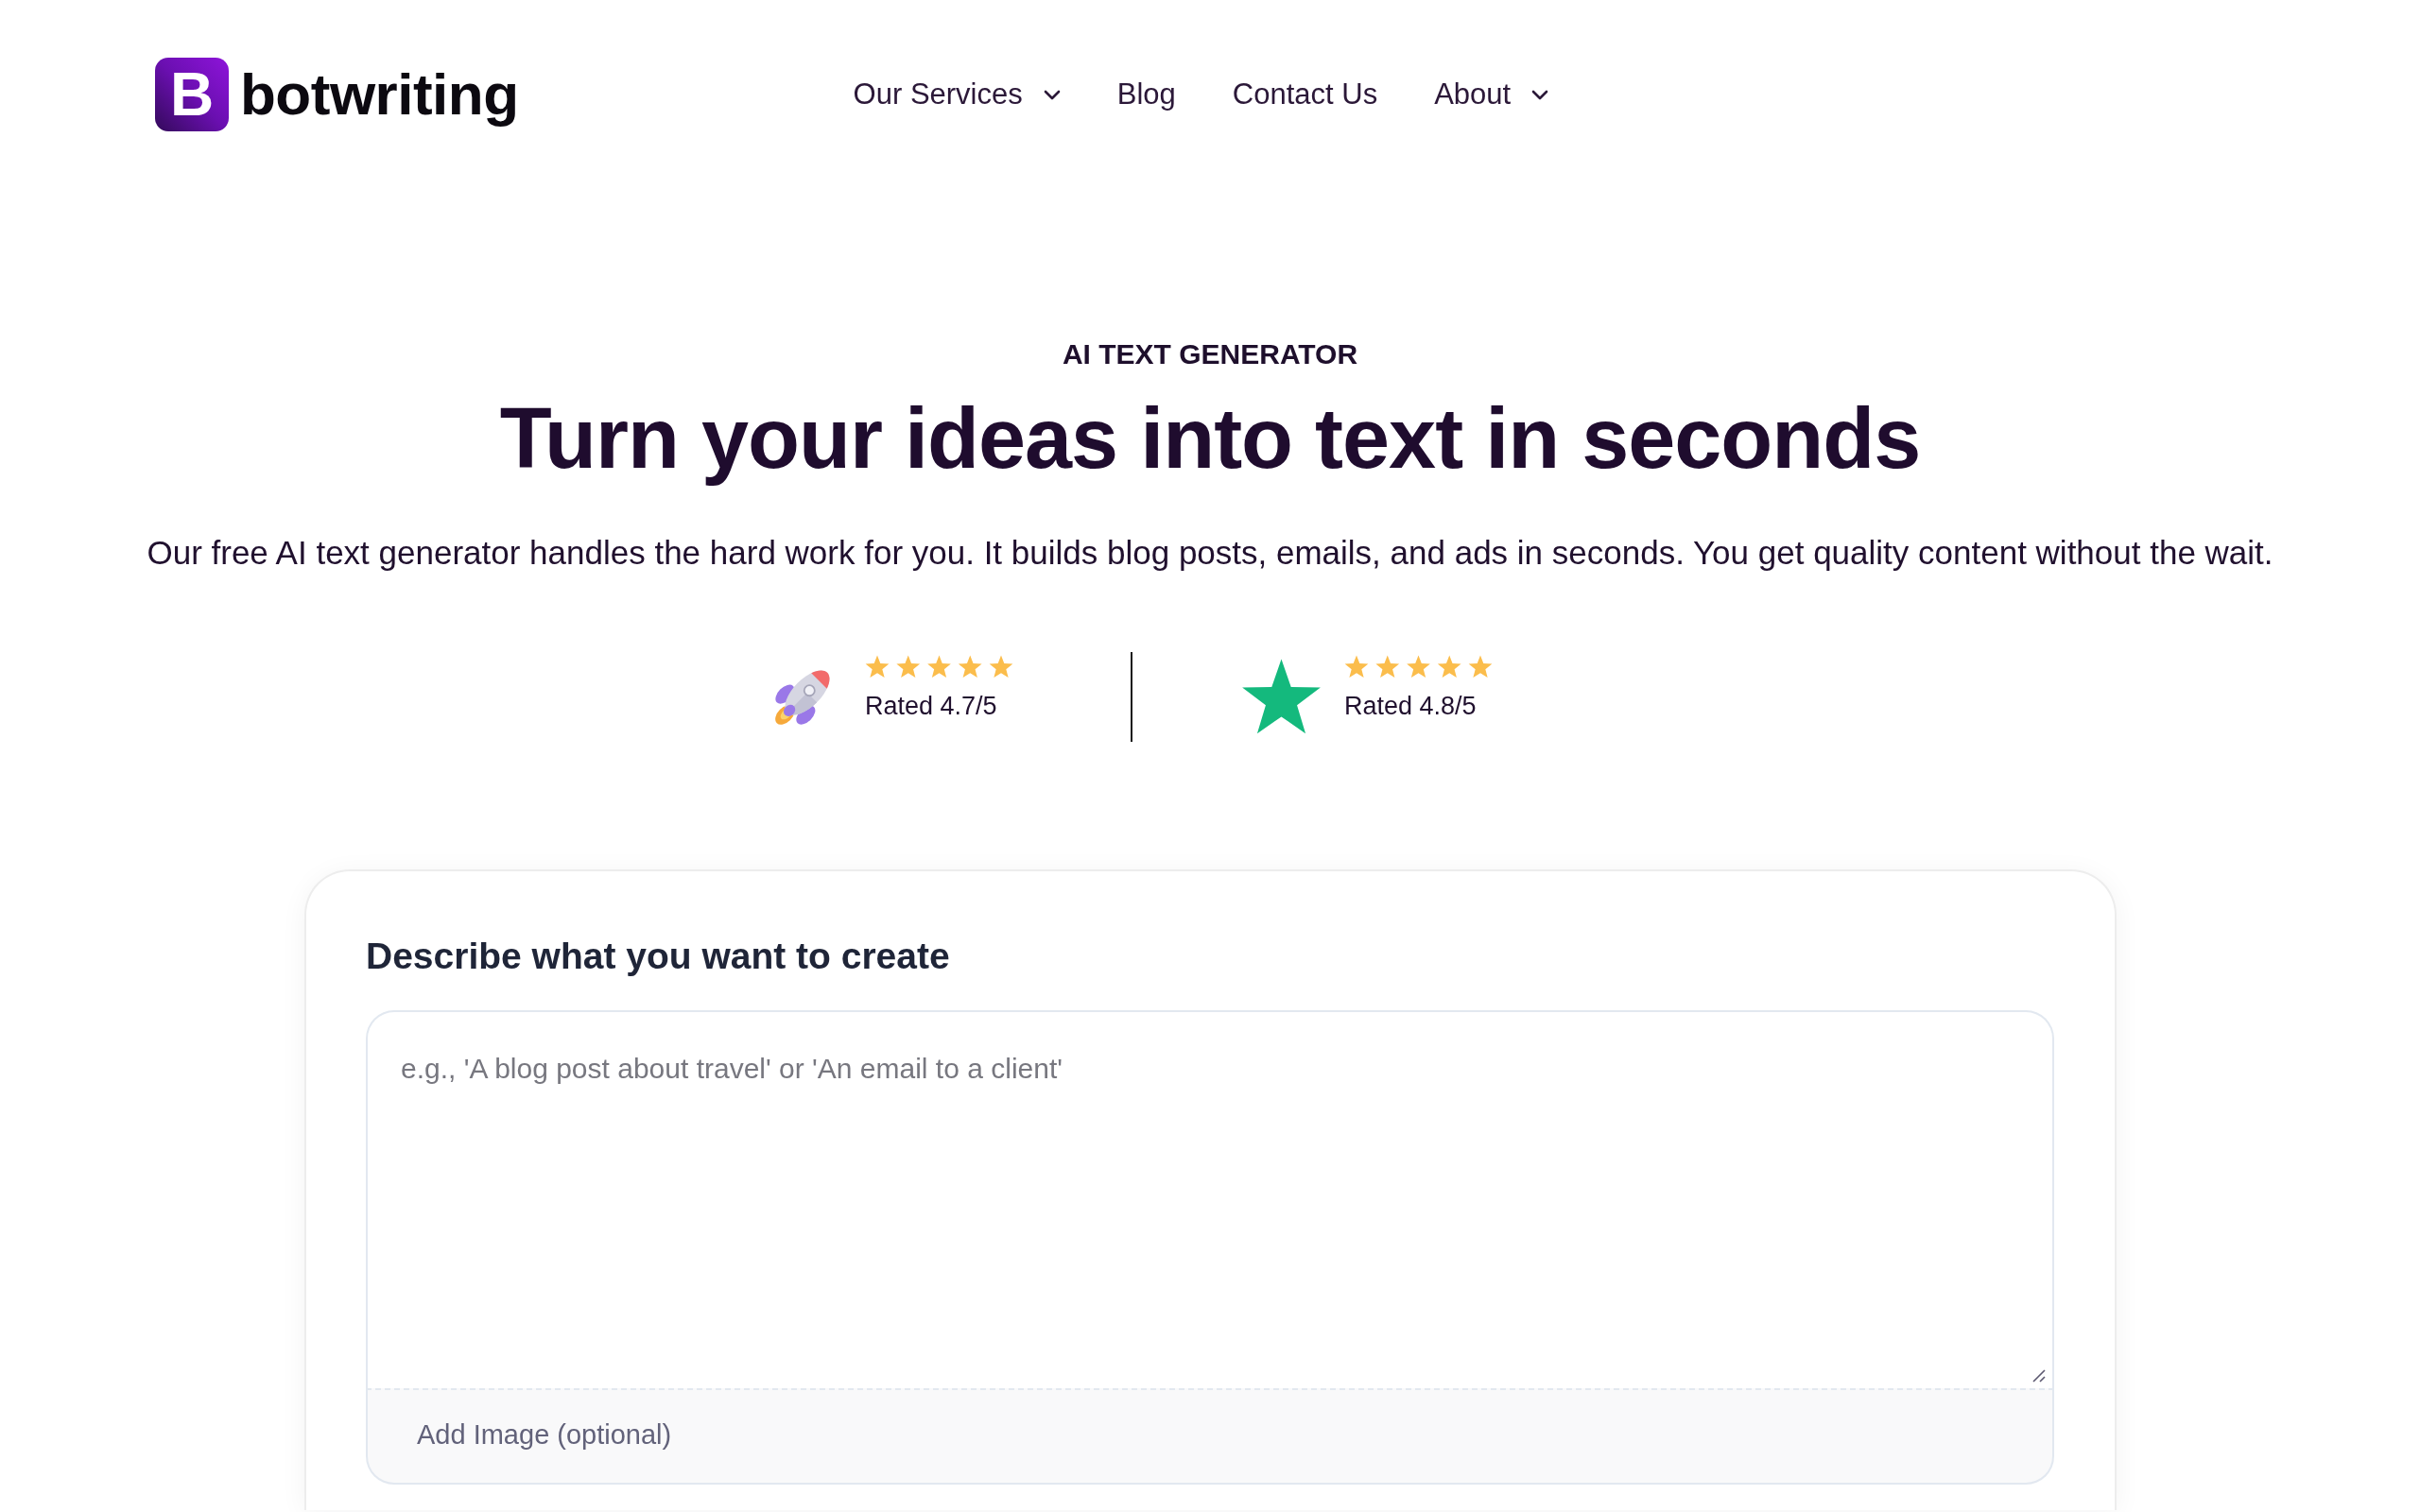 The height and width of the screenshot is (1512, 2420). What do you see at coordinates (931, 705) in the screenshot?
I see `rating-text: Rated 4.7/5` at bounding box center [931, 705].